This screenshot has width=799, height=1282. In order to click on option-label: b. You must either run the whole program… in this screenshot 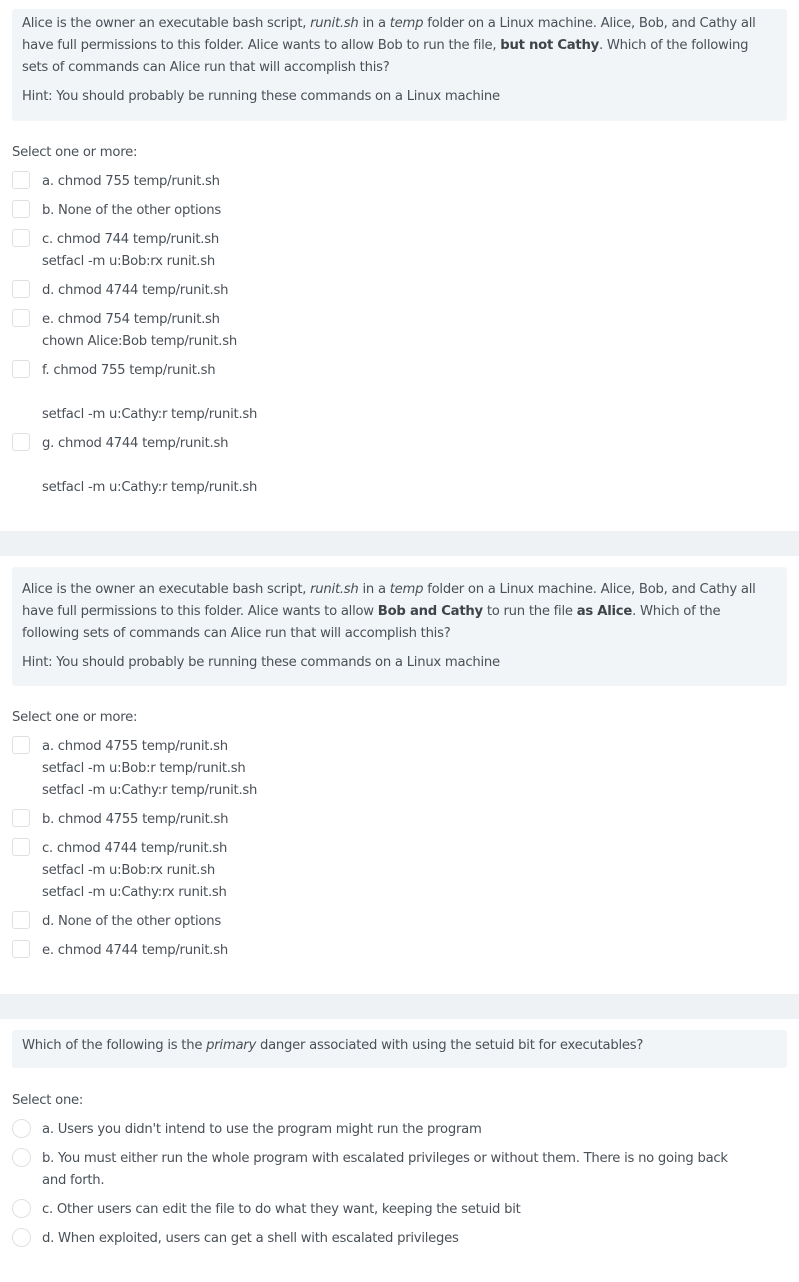, I will do `click(385, 1158)`.